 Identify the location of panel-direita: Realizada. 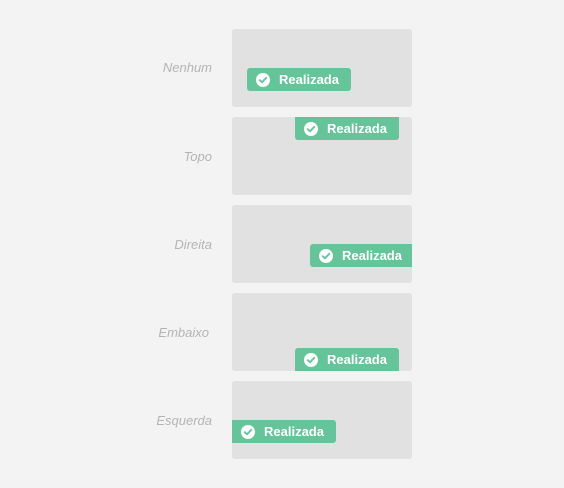
(322, 244).